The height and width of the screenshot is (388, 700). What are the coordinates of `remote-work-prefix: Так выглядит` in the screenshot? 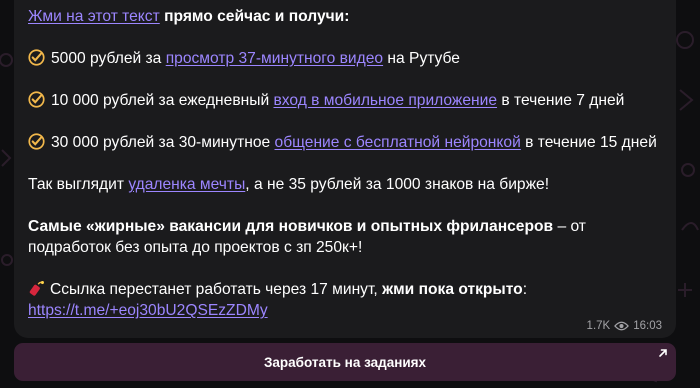 It's located at (78, 184).